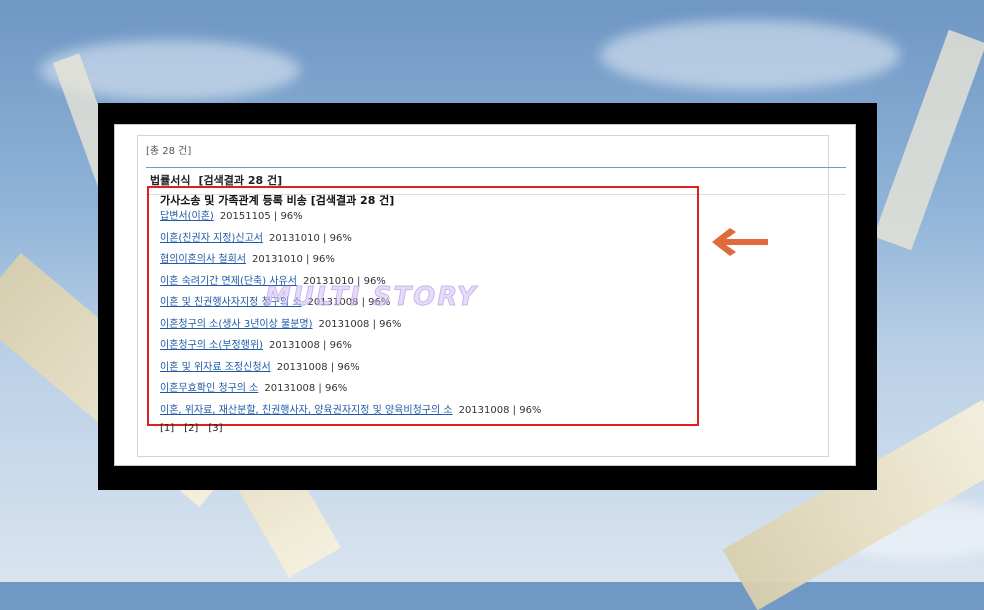 This screenshot has width=984, height=610. What do you see at coordinates (187, 216) in the screenshot?
I see `result-link: 답변서(이혼)` at bounding box center [187, 216].